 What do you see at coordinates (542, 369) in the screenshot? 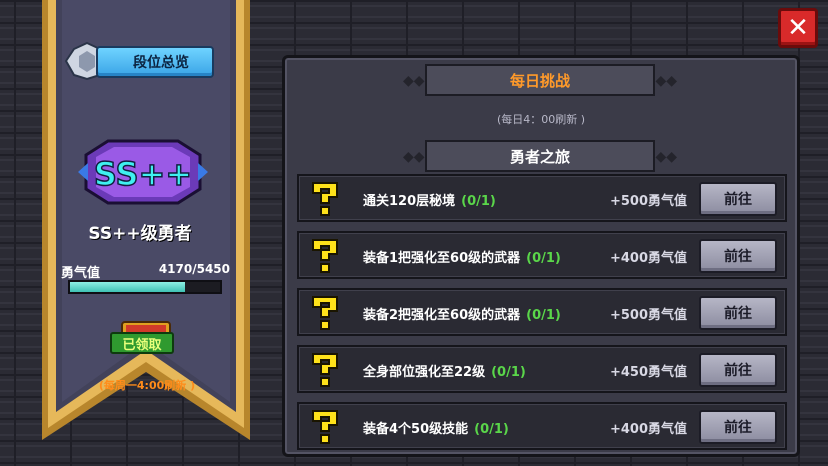
I see `task-row: 全身部位强化至22级 (0/1) +450勇气值 前往` at bounding box center [542, 369].